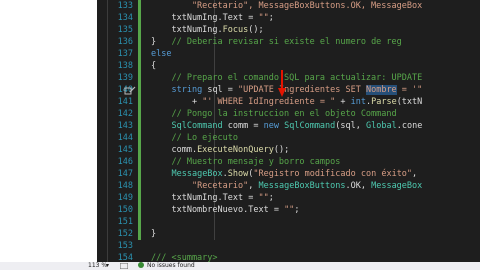 The height and width of the screenshot is (270, 480). What do you see at coordinates (288, 66) in the screenshot?
I see `code-line: 138 {` at bounding box center [288, 66].